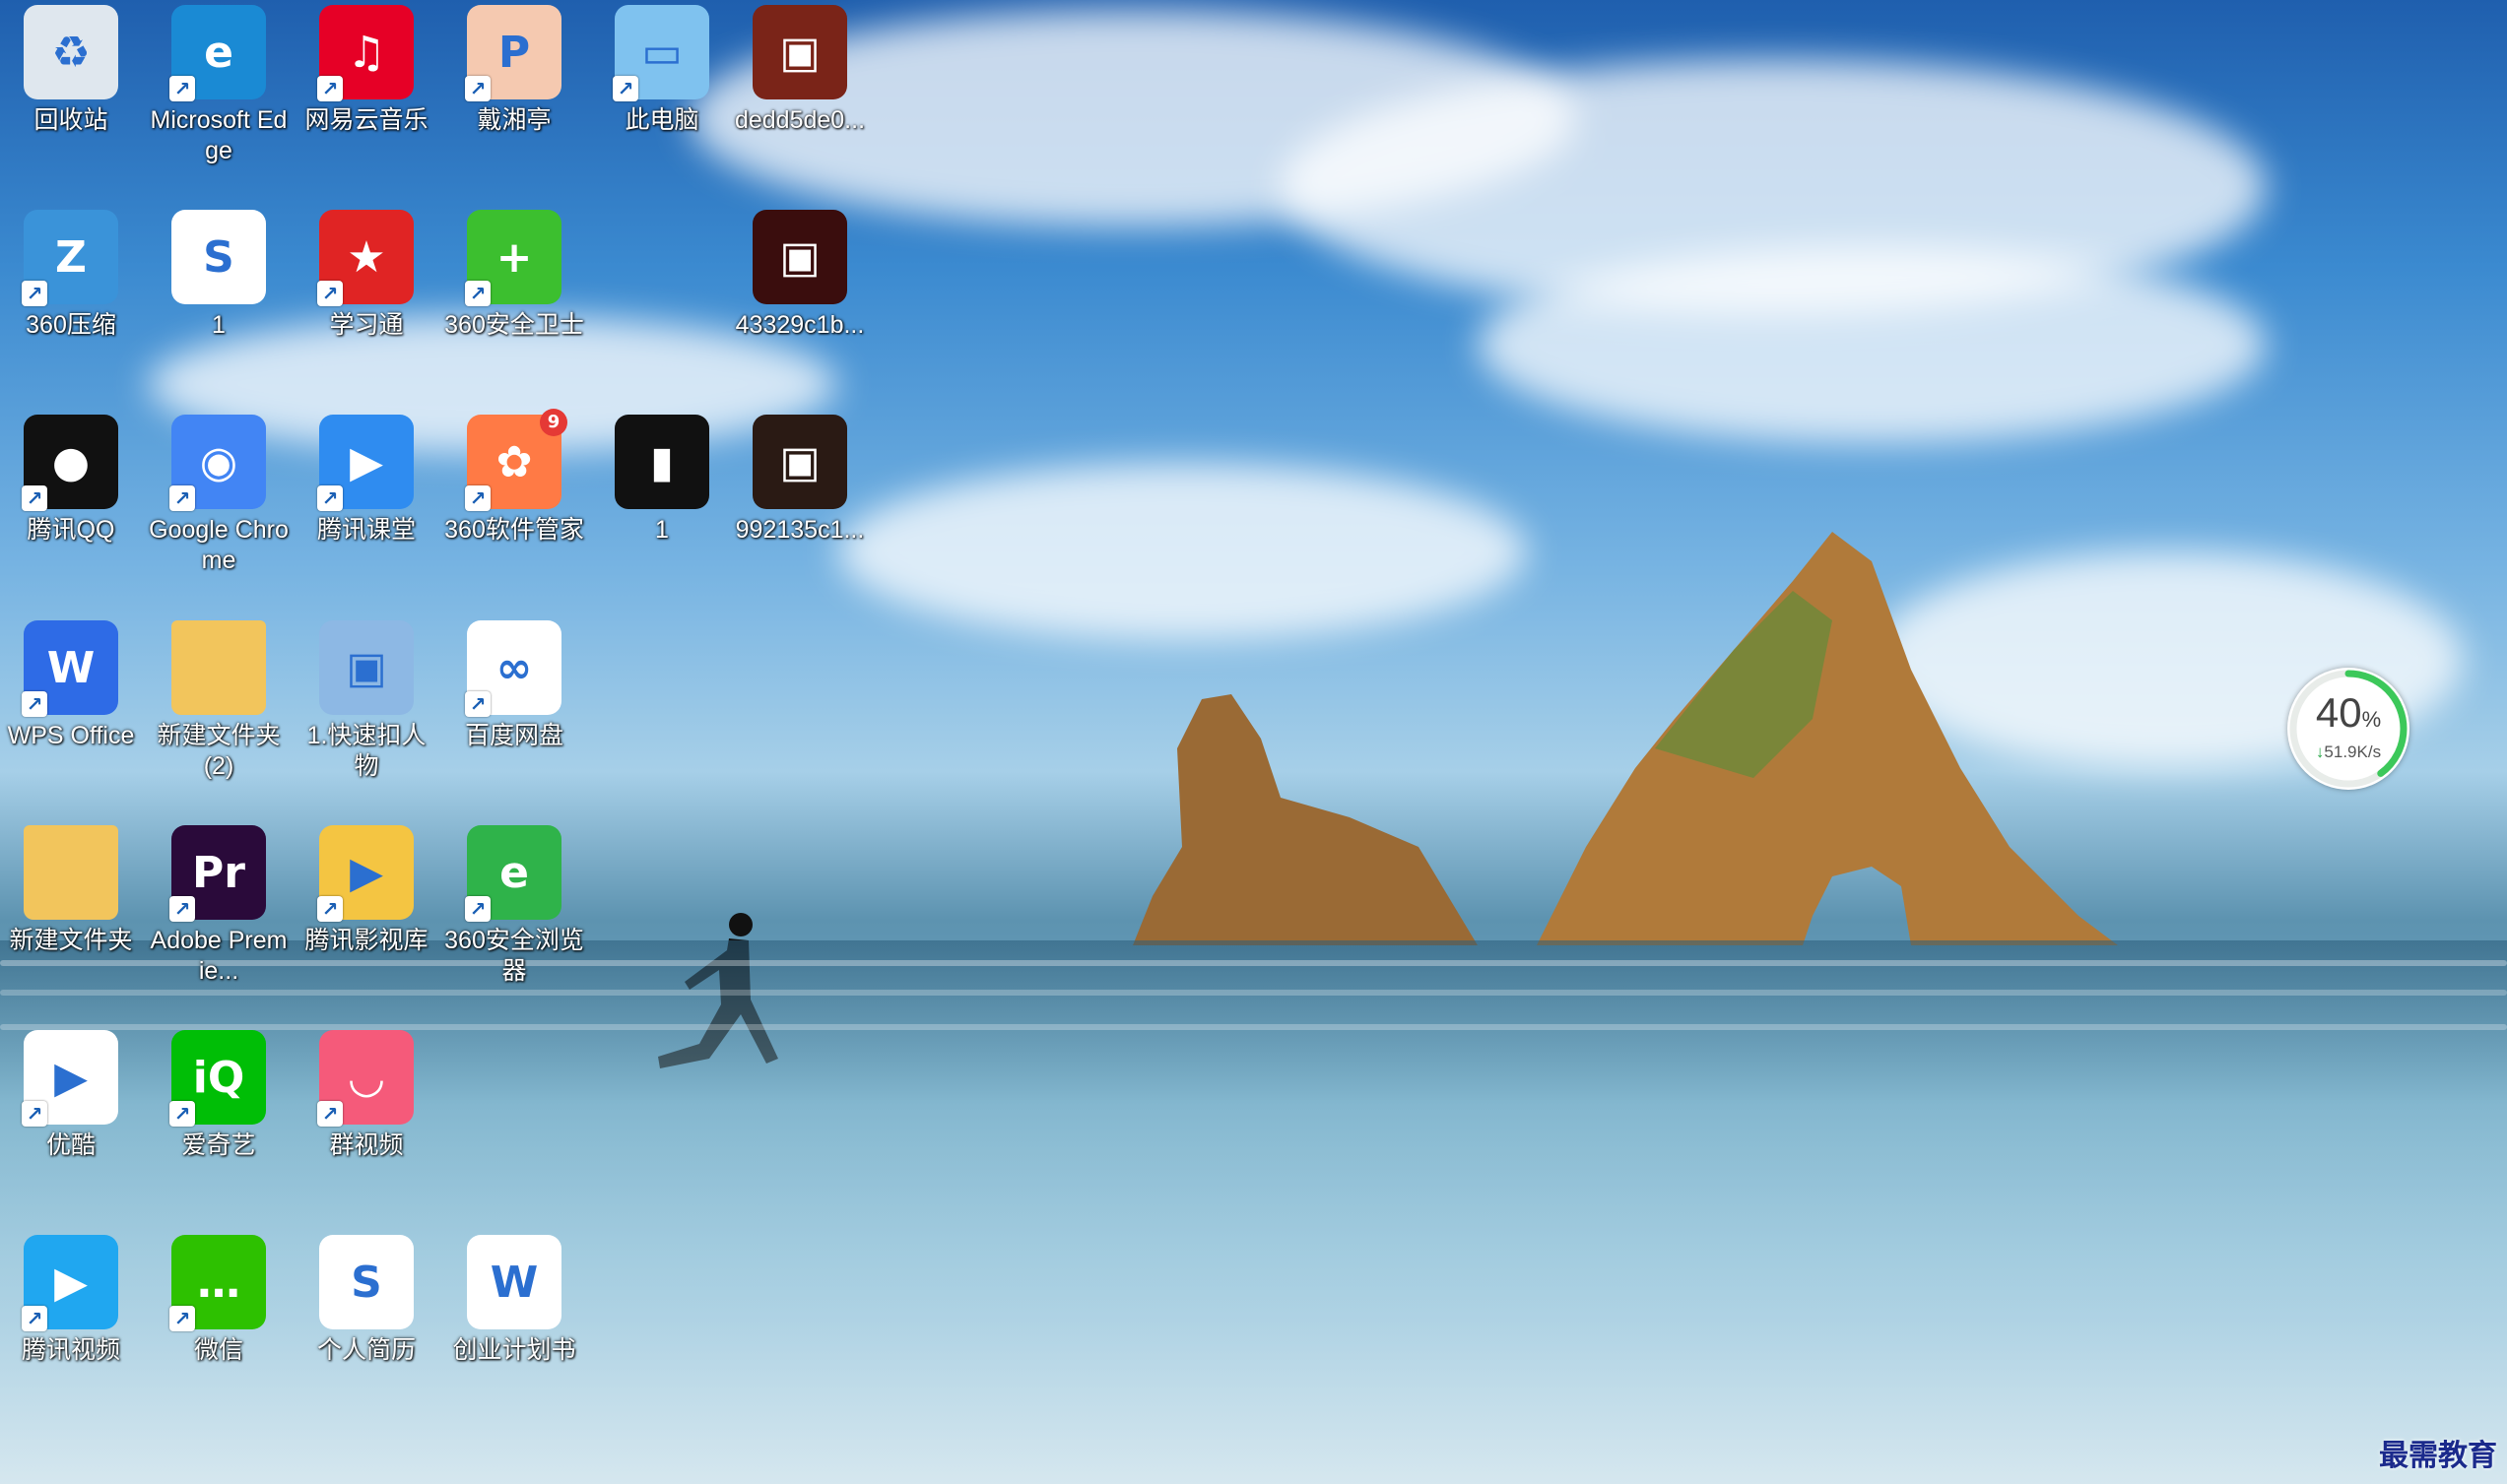  I want to click on desktop-icon: S 个人简历, so click(366, 1300).